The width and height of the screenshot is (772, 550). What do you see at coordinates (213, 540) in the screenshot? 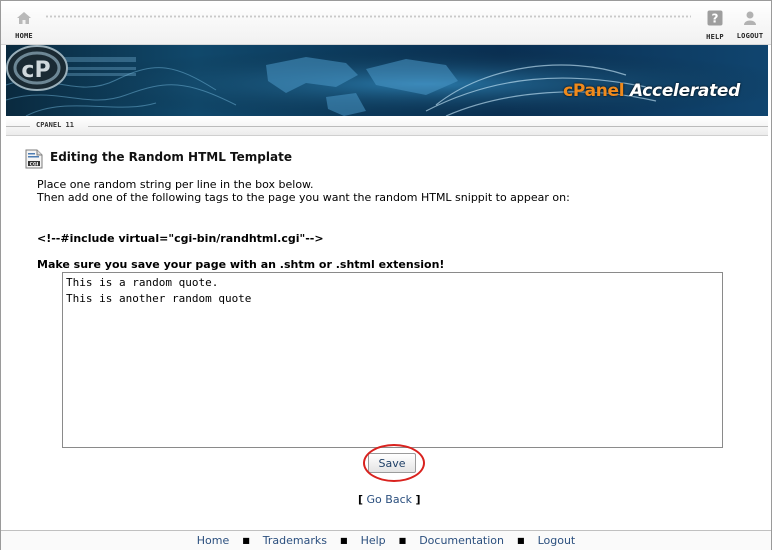
I see `footer-link-home: Home` at bounding box center [213, 540].